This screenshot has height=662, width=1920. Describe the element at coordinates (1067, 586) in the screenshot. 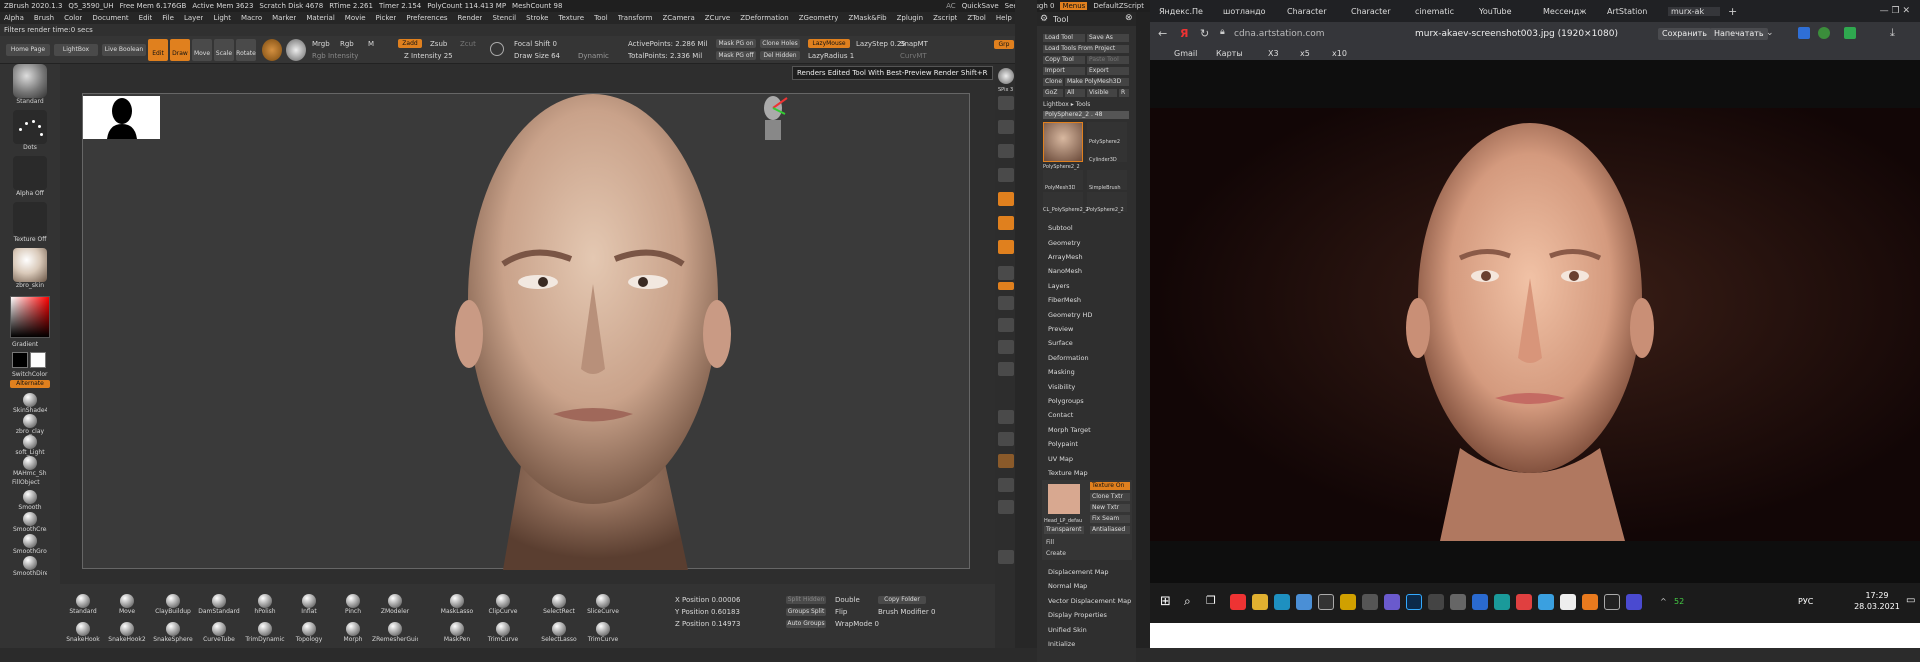

I see `section-normal-map: Normal Map` at that location.